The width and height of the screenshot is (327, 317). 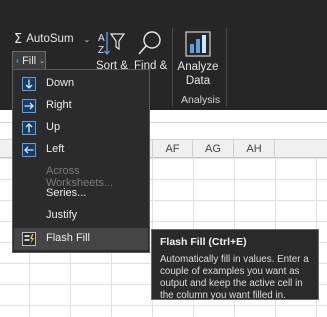 What do you see at coordinates (29, 150) in the screenshot?
I see `fill-left-icon` at bounding box center [29, 150].